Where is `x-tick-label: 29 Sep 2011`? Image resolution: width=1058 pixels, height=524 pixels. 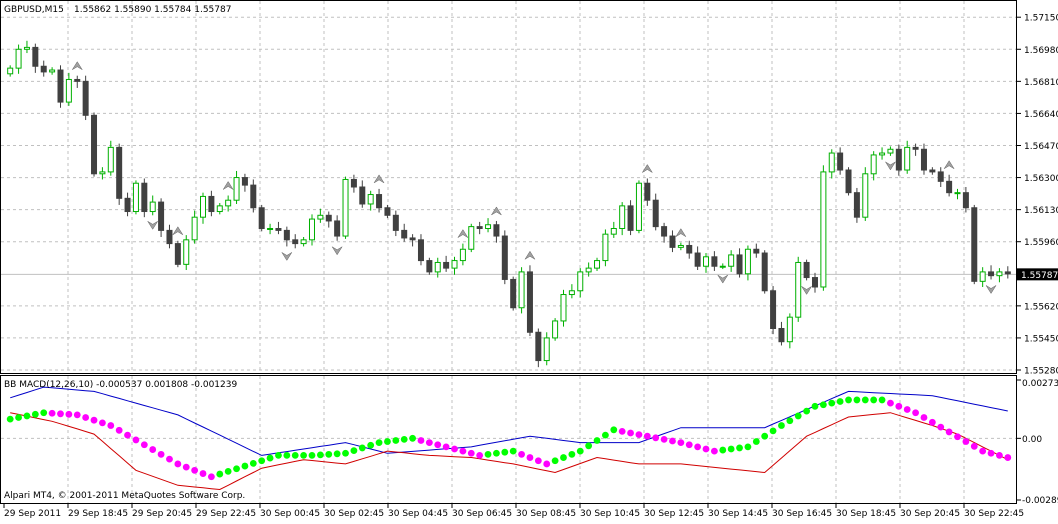 x-tick-label: 29 Sep 2011 is located at coordinates (32, 514).